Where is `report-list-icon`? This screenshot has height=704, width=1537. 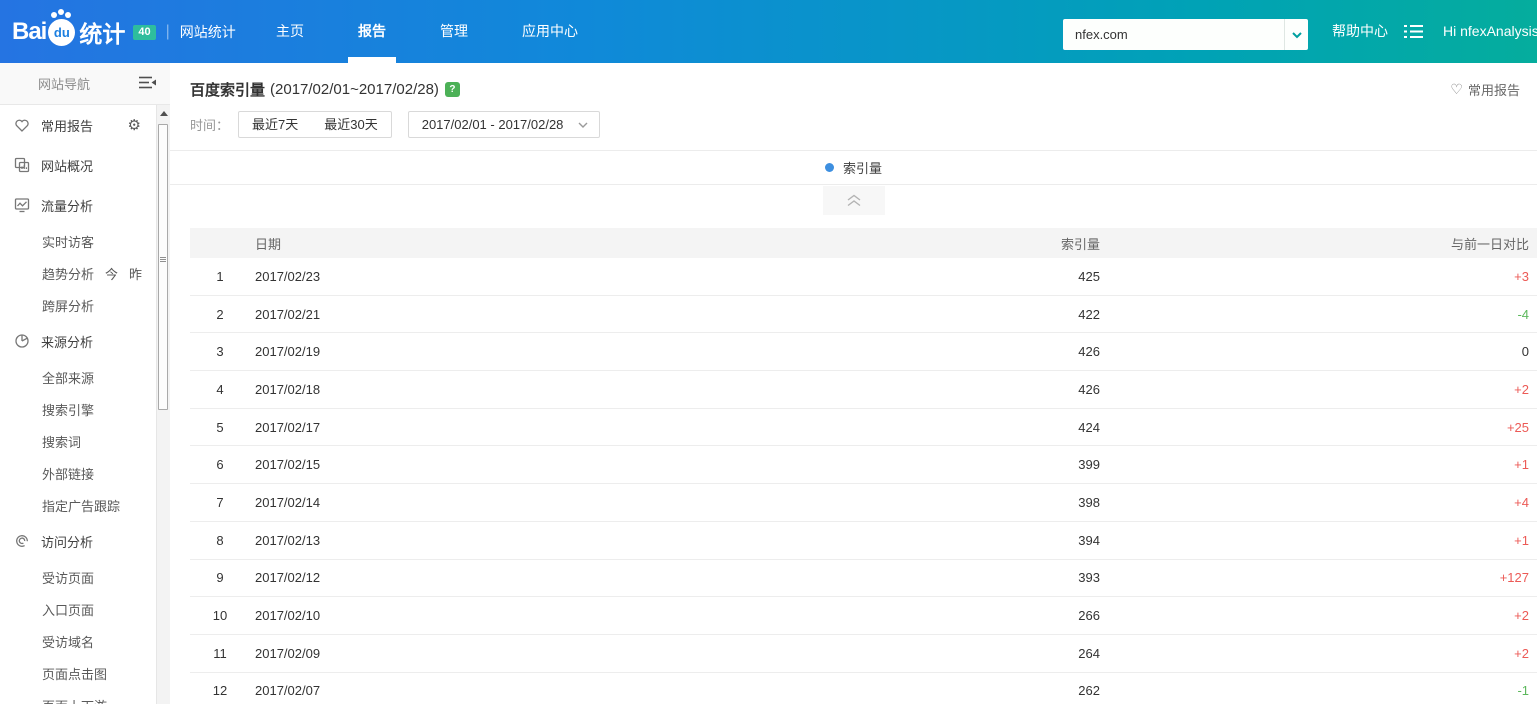 report-list-icon is located at coordinates (1414, 33).